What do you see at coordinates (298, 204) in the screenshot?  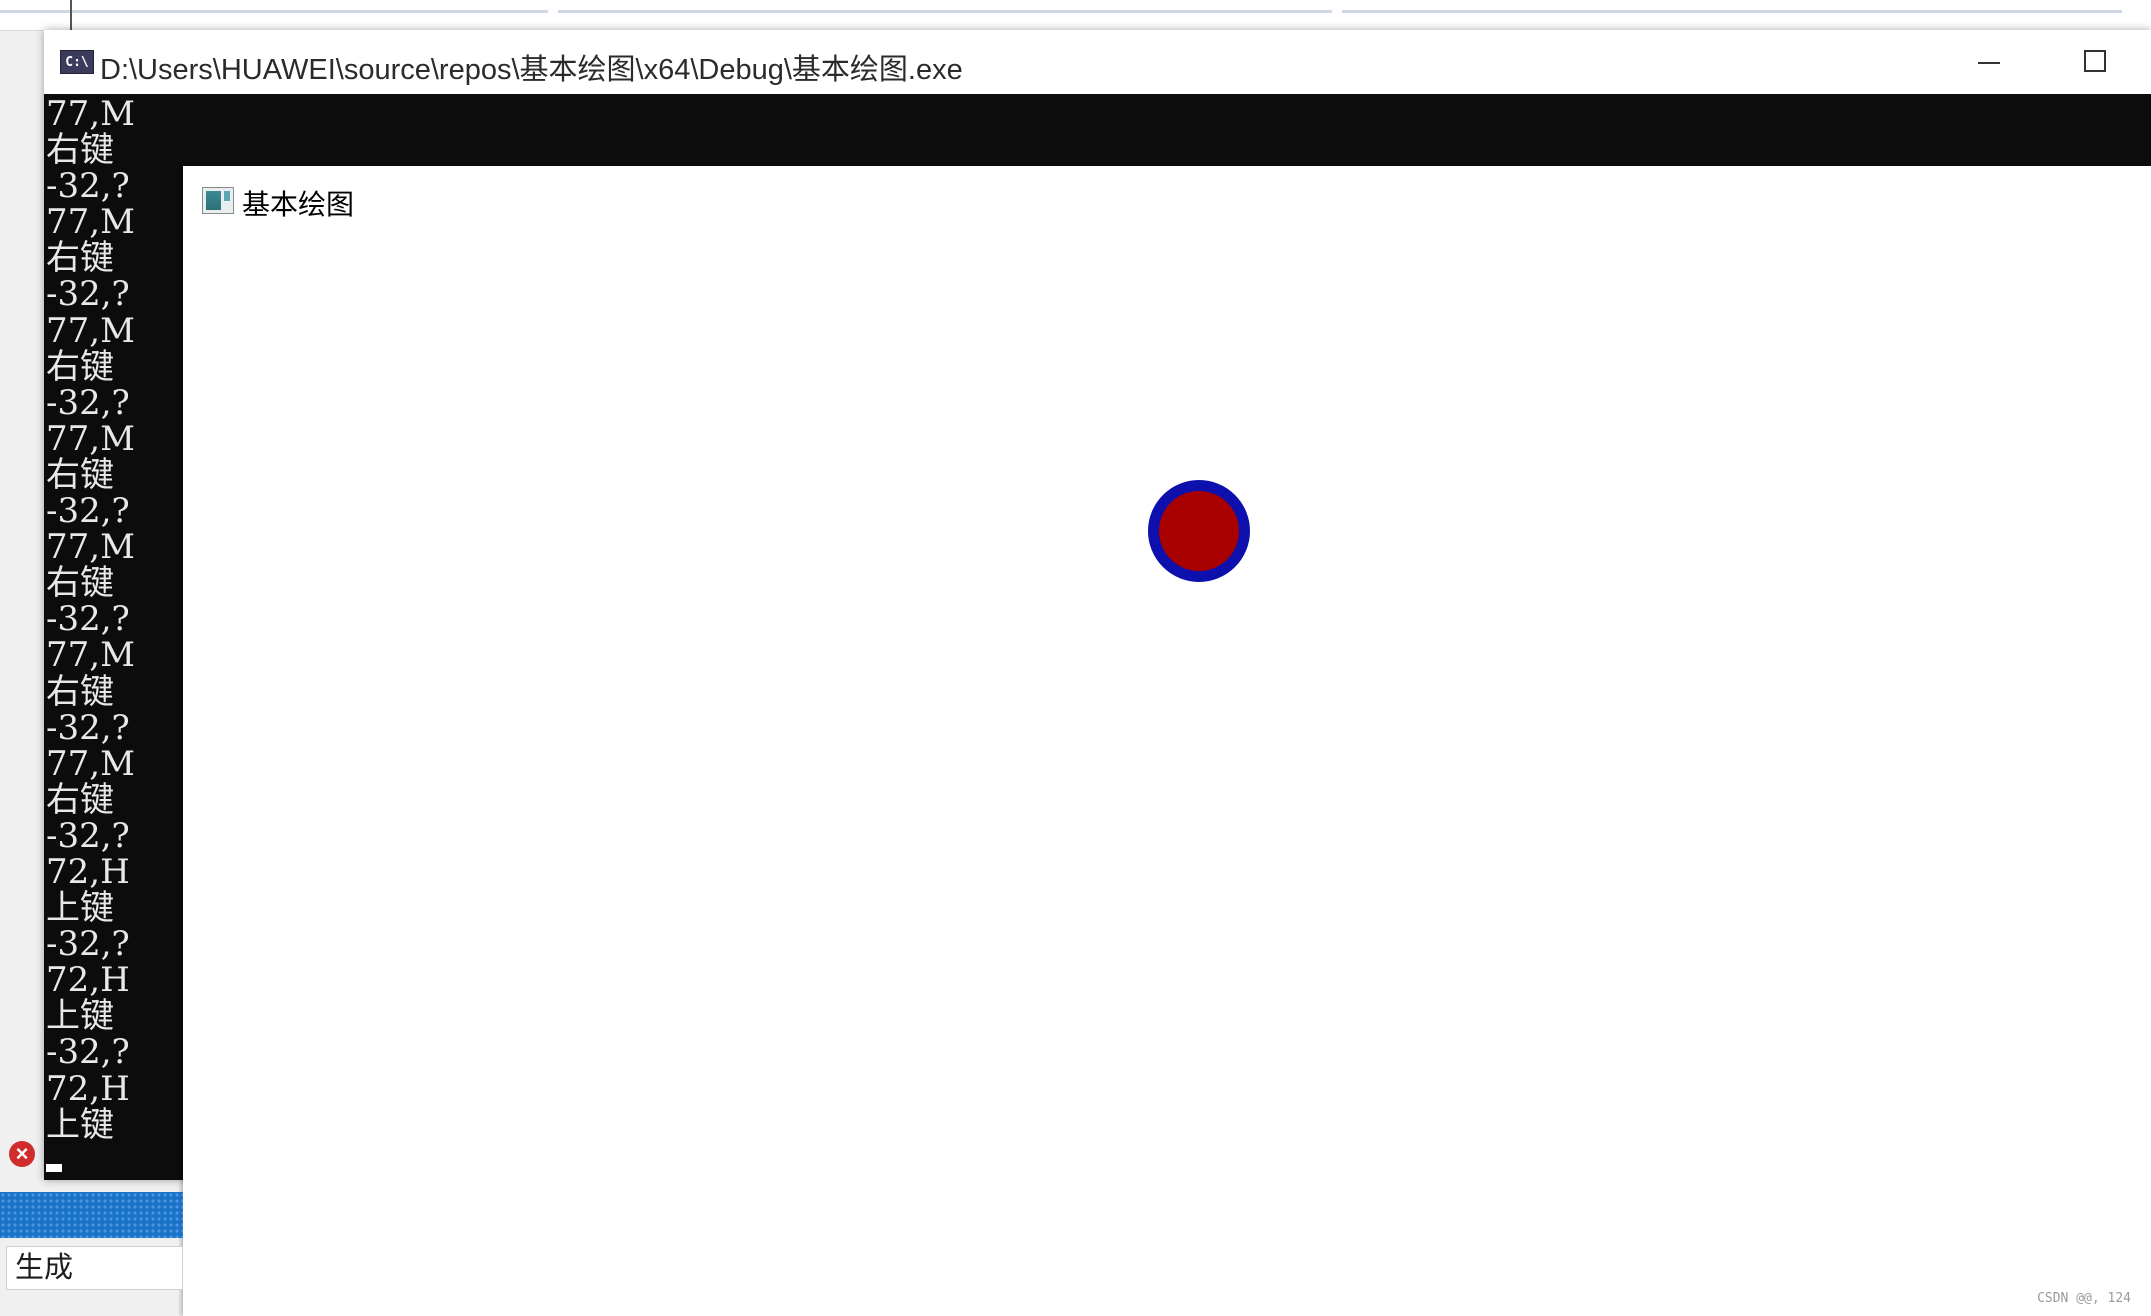 I see `graphics-window-title: 基本绘图` at bounding box center [298, 204].